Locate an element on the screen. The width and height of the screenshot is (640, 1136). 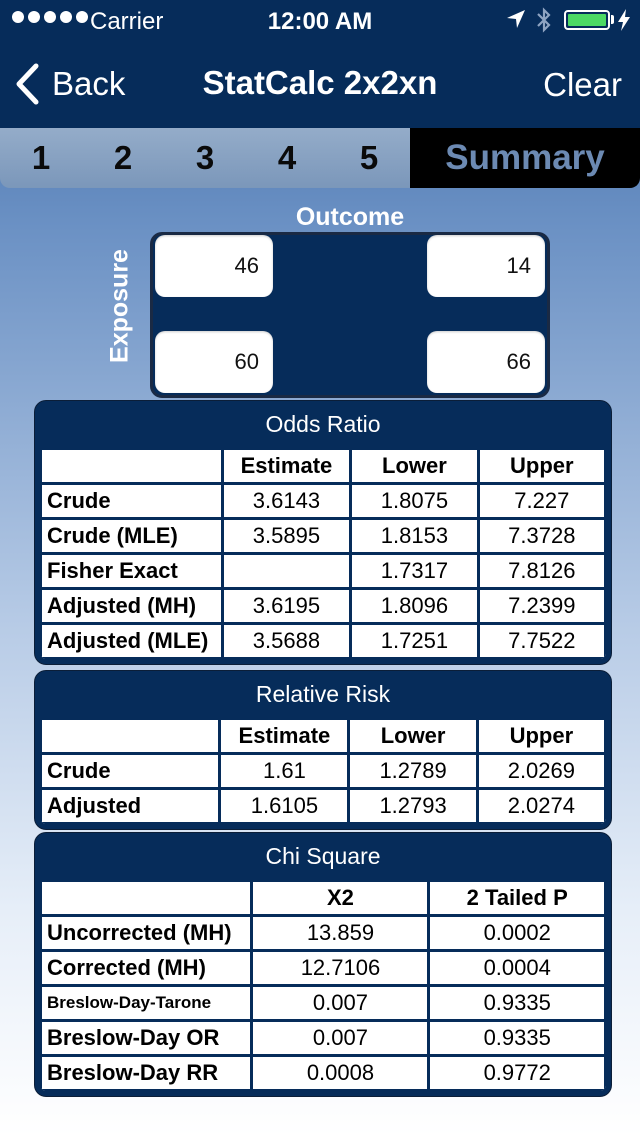
tab-3: 3 is located at coordinates (205, 158).